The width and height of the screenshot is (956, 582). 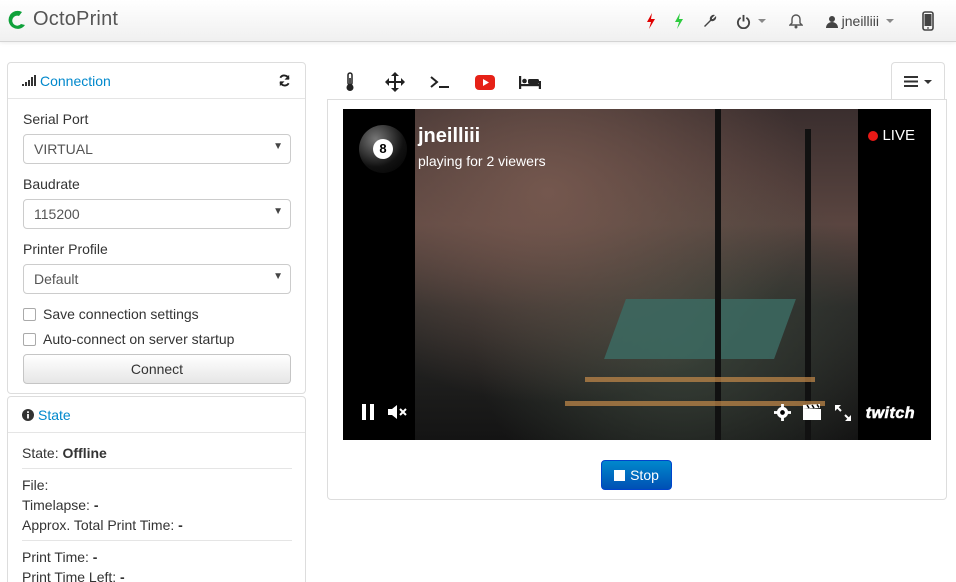 What do you see at coordinates (157, 214) in the screenshot?
I see `baudrate-select: 115200 ▼` at bounding box center [157, 214].